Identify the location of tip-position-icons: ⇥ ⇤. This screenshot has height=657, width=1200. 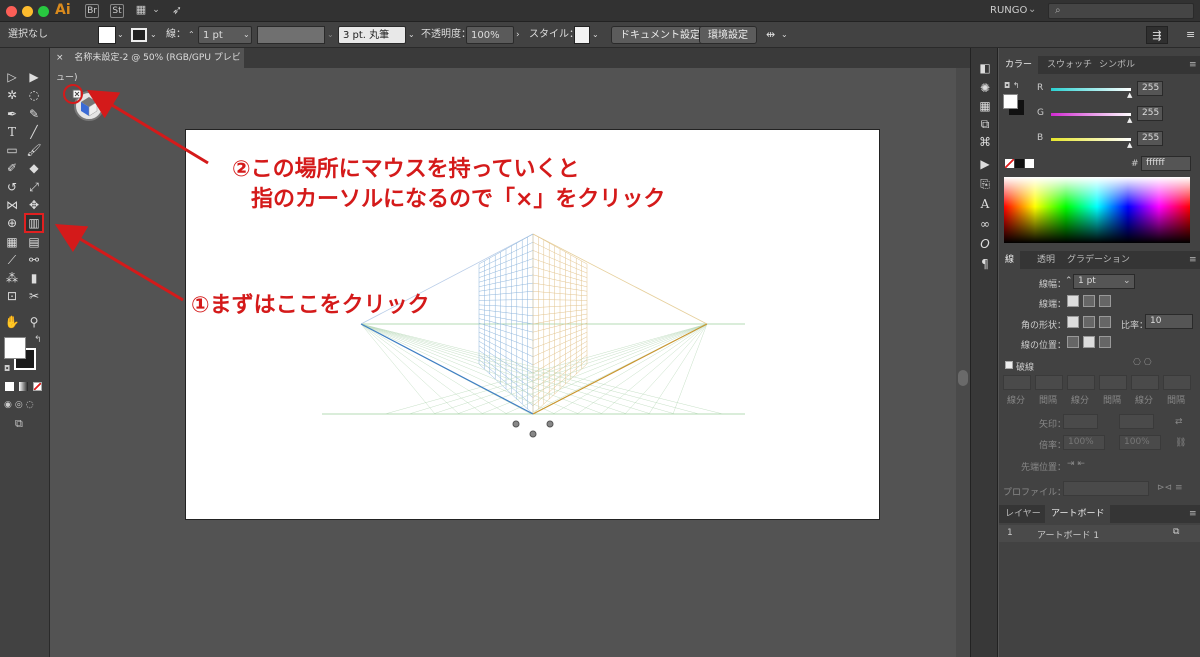
(1076, 464).